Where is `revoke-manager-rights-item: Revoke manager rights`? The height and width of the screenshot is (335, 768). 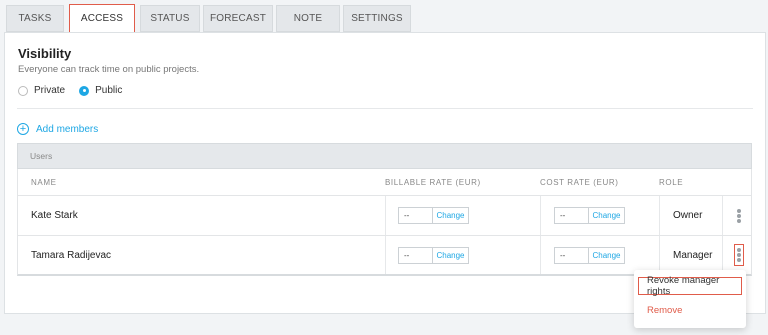 revoke-manager-rights-item: Revoke manager rights is located at coordinates (690, 286).